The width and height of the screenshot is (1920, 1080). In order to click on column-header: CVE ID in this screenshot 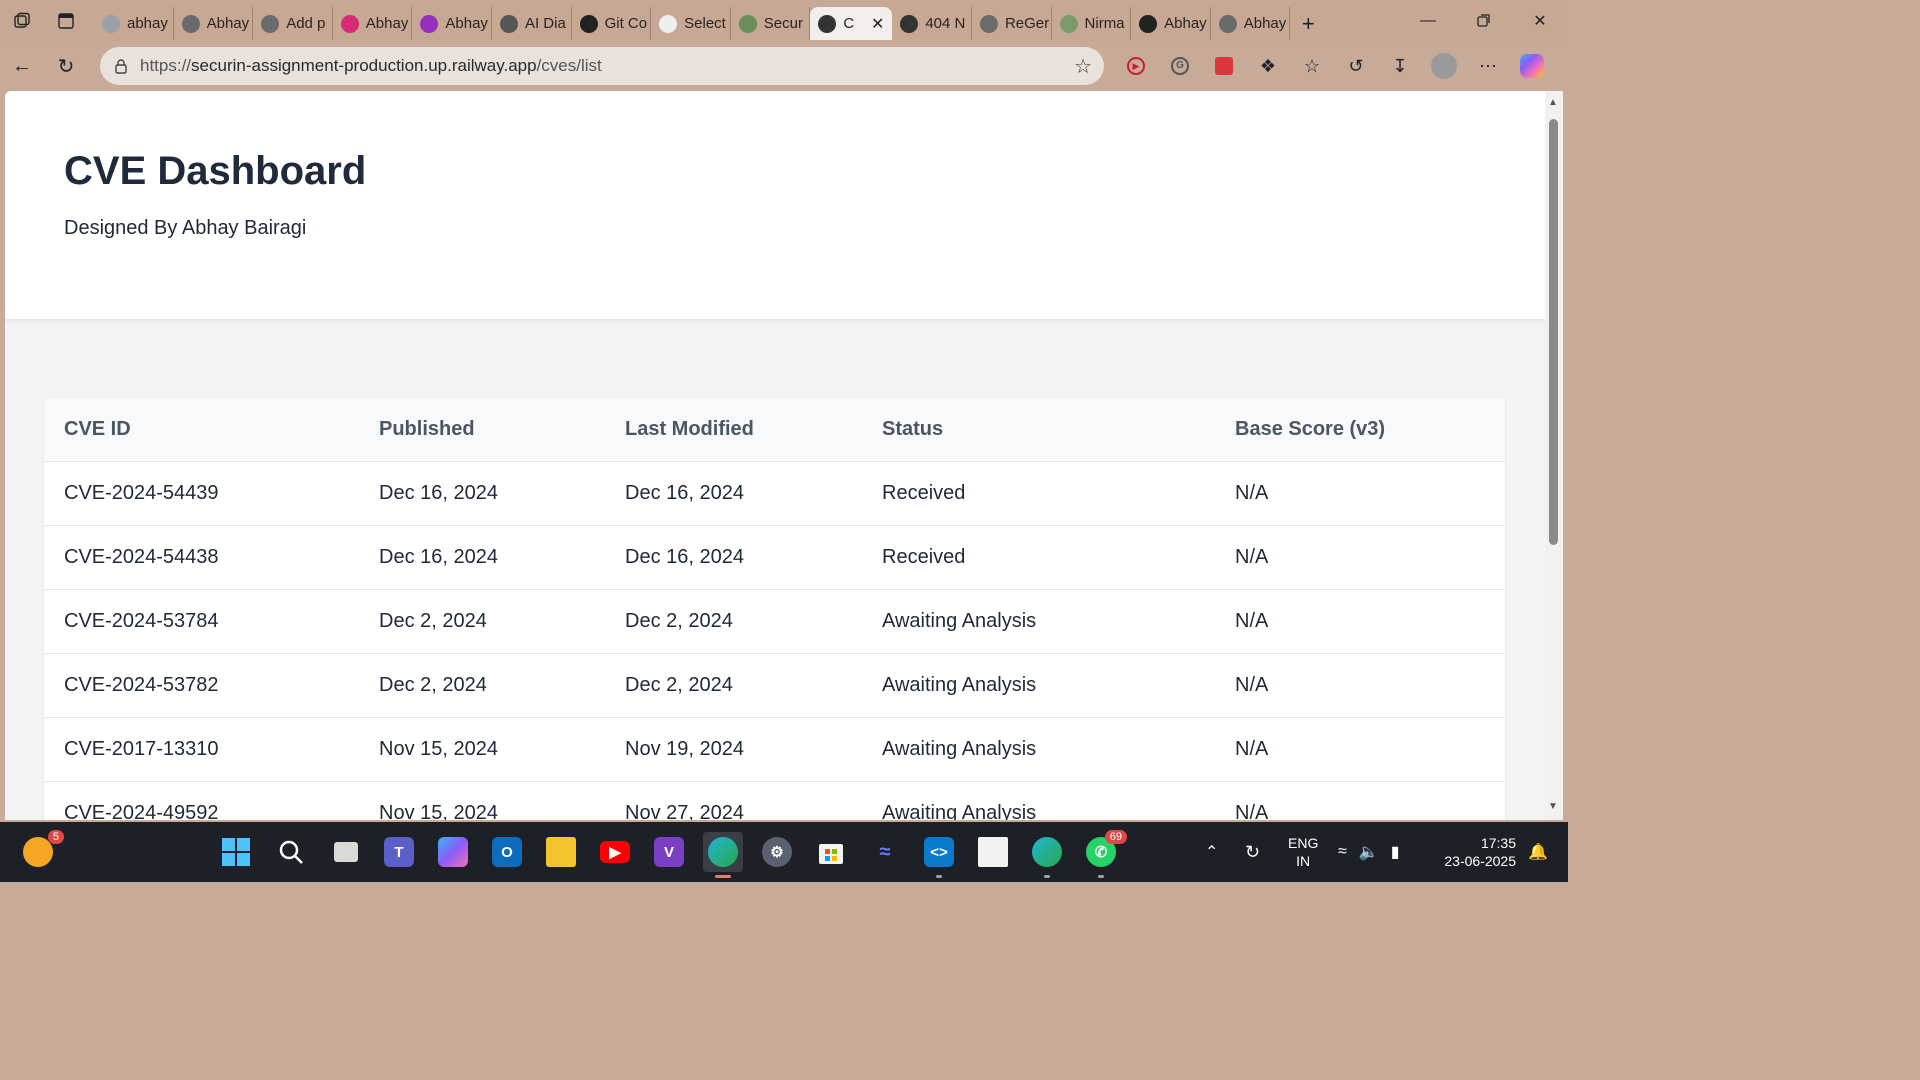, I will do `click(201, 430)`.